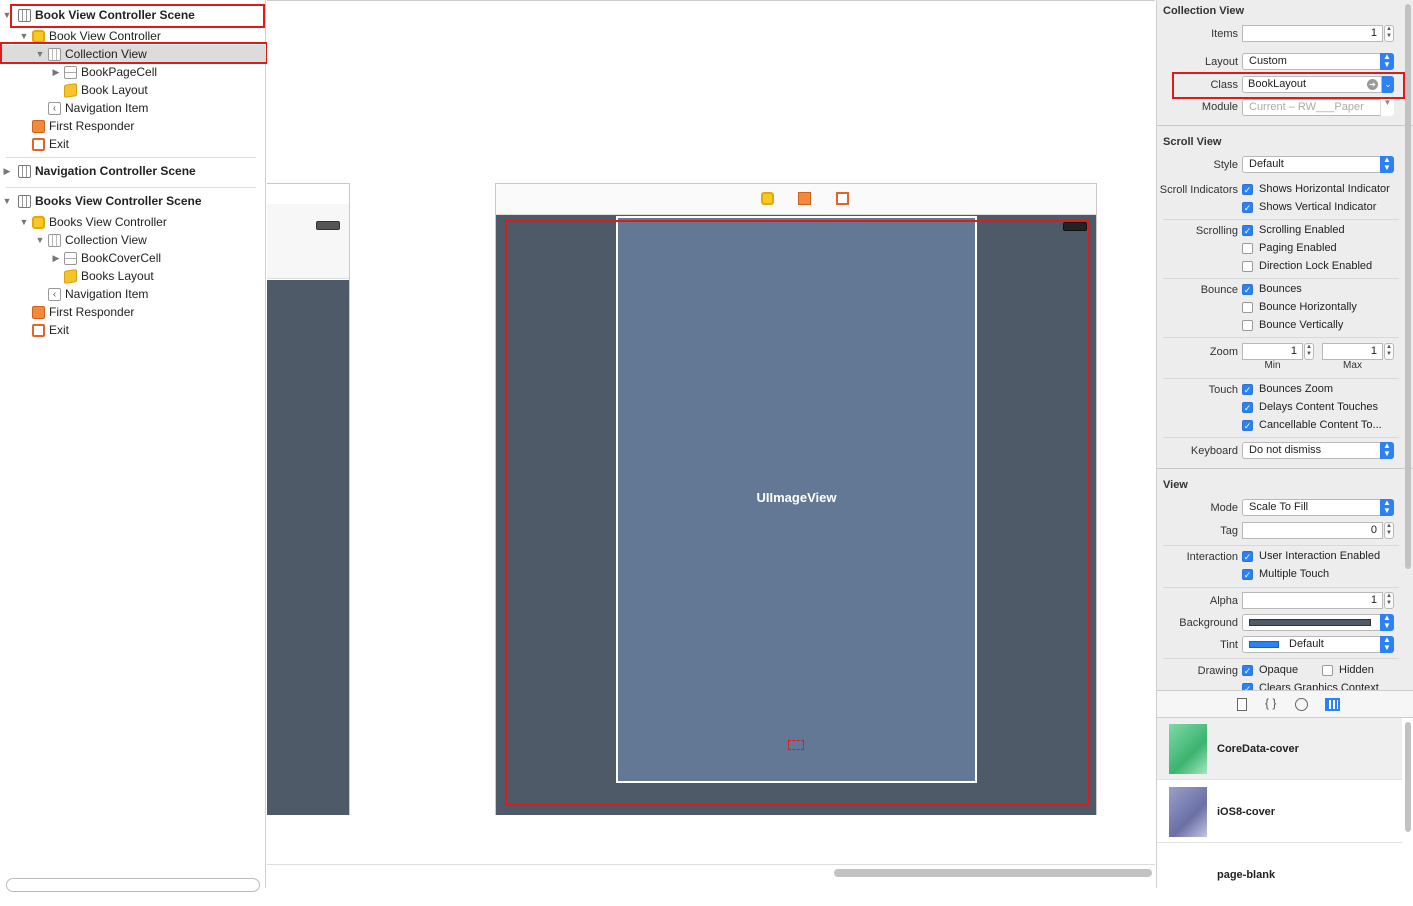  I want to click on hidden-checkbox: Hidden, so click(1348, 670).